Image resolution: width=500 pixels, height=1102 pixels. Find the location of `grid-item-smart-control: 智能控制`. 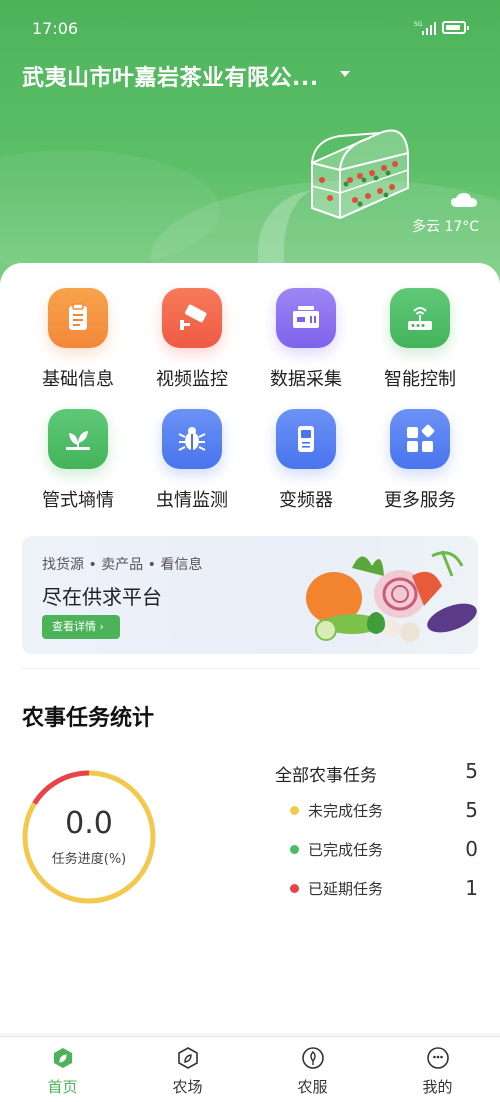

grid-item-smart-control: 智能控制 is located at coordinates (420, 326).